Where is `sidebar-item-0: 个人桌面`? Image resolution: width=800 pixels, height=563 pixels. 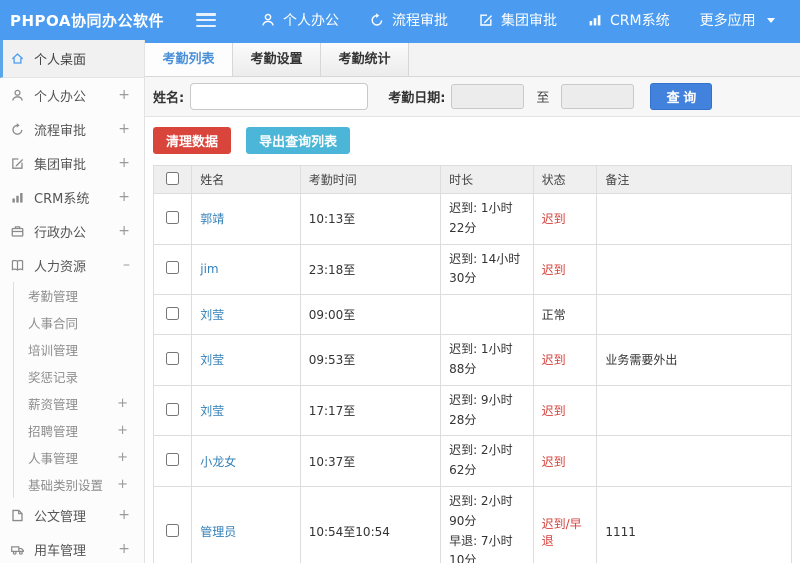
sidebar-item-0: 个人桌面 is located at coordinates (72, 59).